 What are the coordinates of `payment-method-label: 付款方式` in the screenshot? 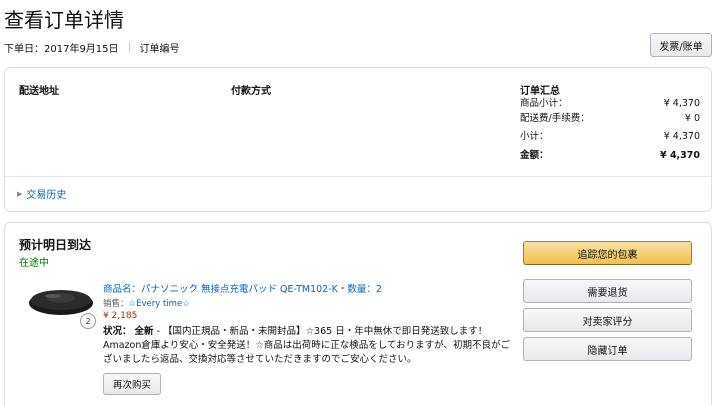 It's located at (251, 91).